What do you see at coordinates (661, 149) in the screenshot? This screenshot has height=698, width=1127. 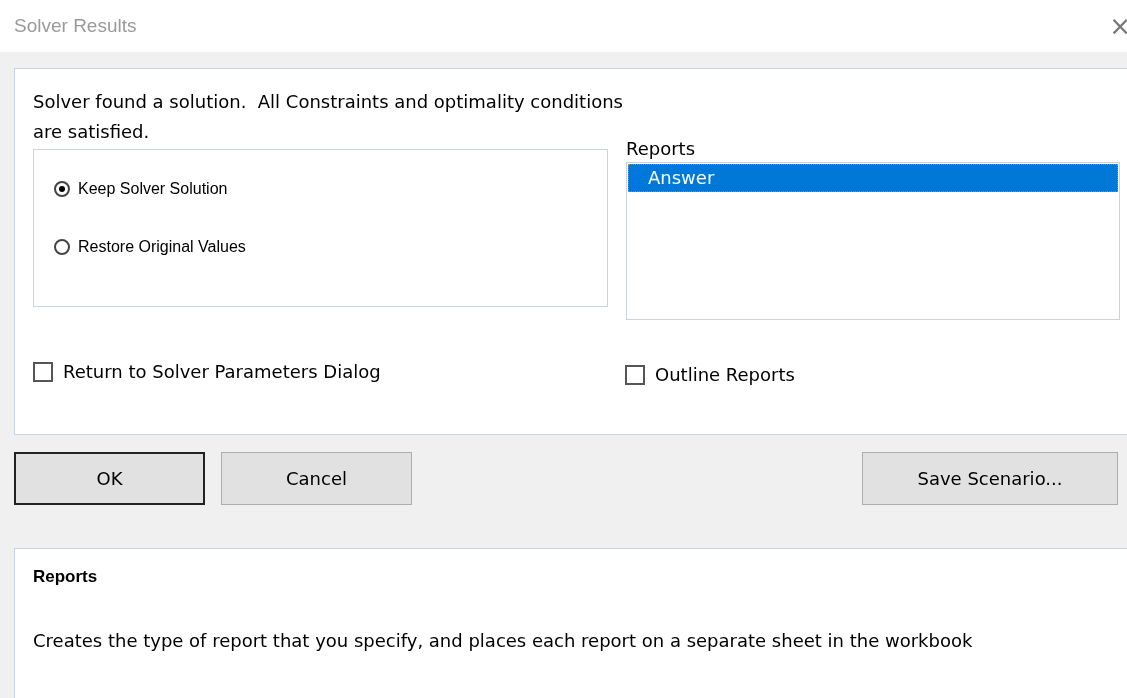 I see `reports-label: Reports` at bounding box center [661, 149].